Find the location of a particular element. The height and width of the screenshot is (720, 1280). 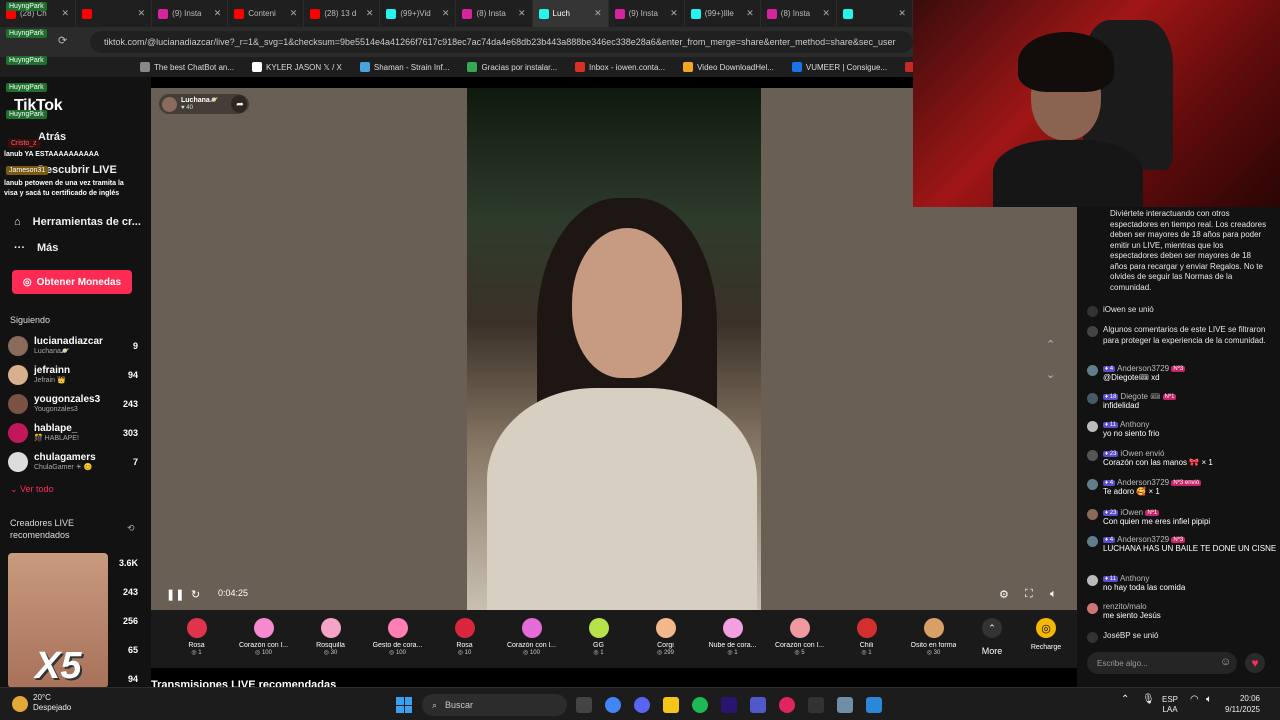

gift-item: Corgi ◎ 299 is located at coordinates (665, 639).